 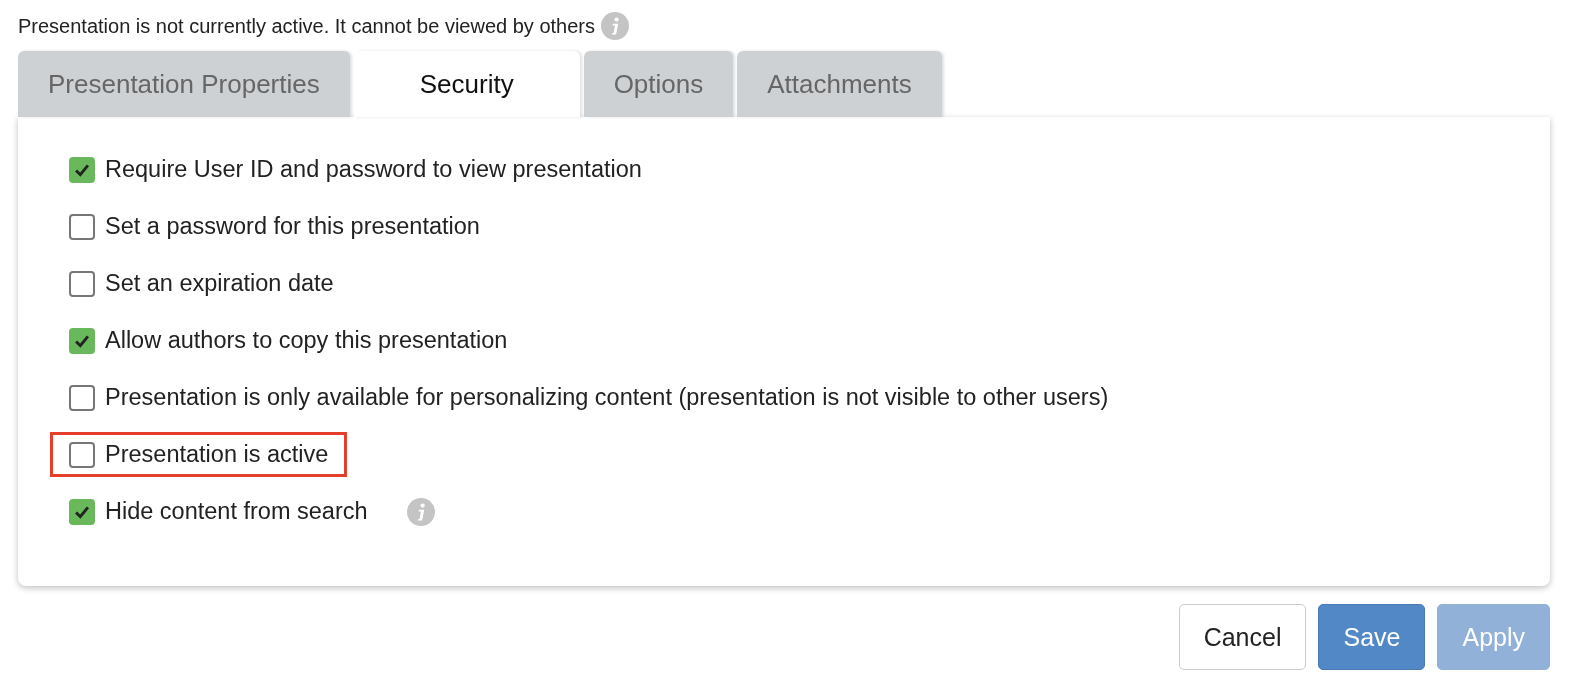 I want to click on status-message: Presentation is not currently active. It cannot be viewed by others, so click(x=306, y=26).